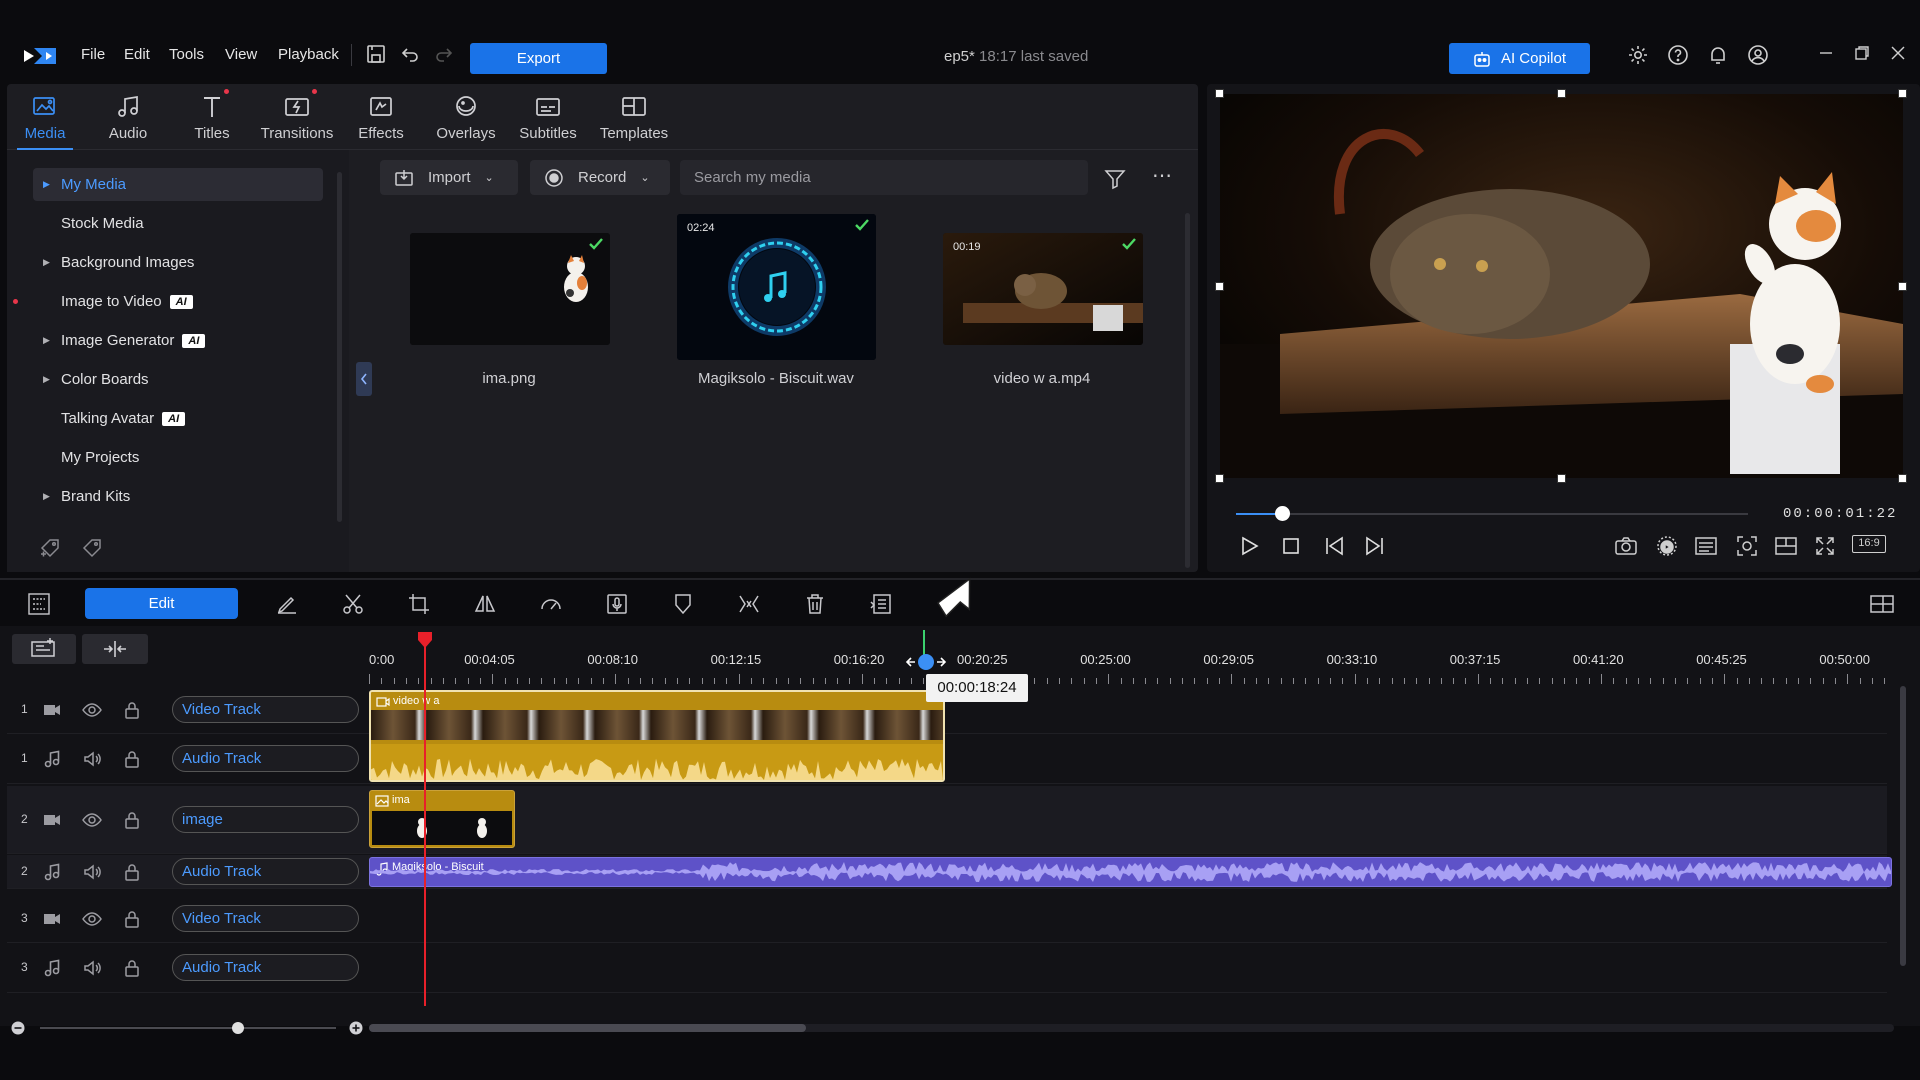  Describe the element at coordinates (178, 301) in the screenshot. I see `sidebar-item-image-to-video: Image to Video AI` at that location.